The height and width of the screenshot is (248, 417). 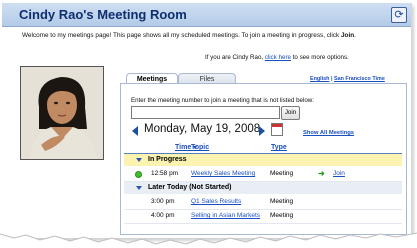 I want to click on meeting-number-input, so click(x=205, y=112).